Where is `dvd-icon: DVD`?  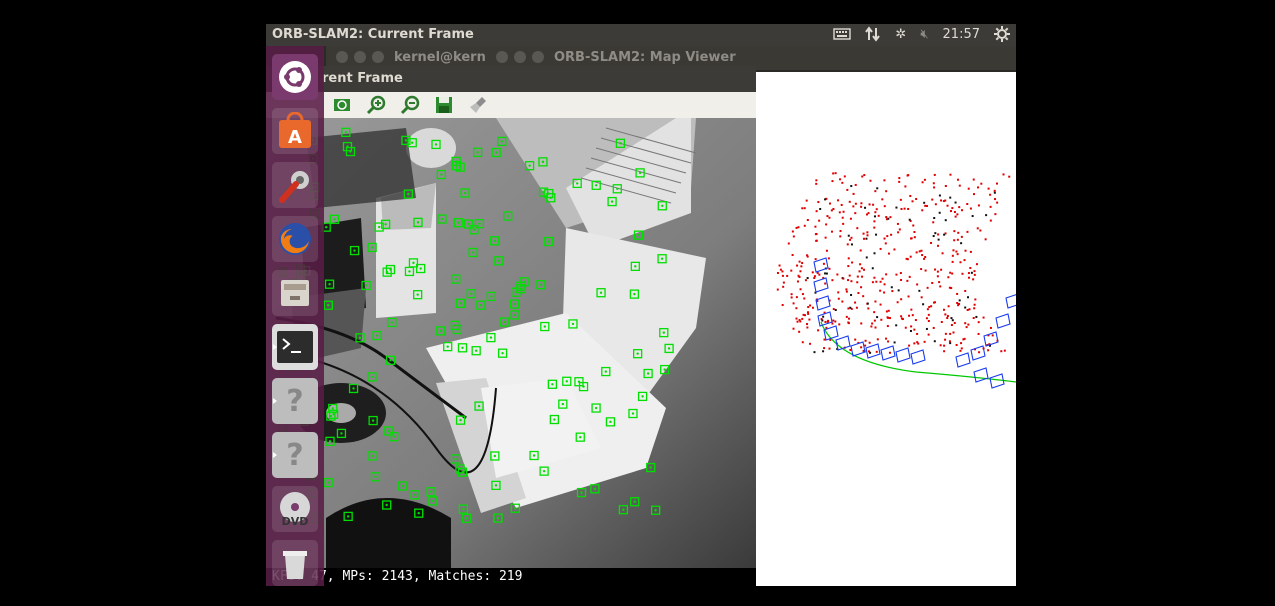
dvd-icon: DVD is located at coordinates (295, 510).